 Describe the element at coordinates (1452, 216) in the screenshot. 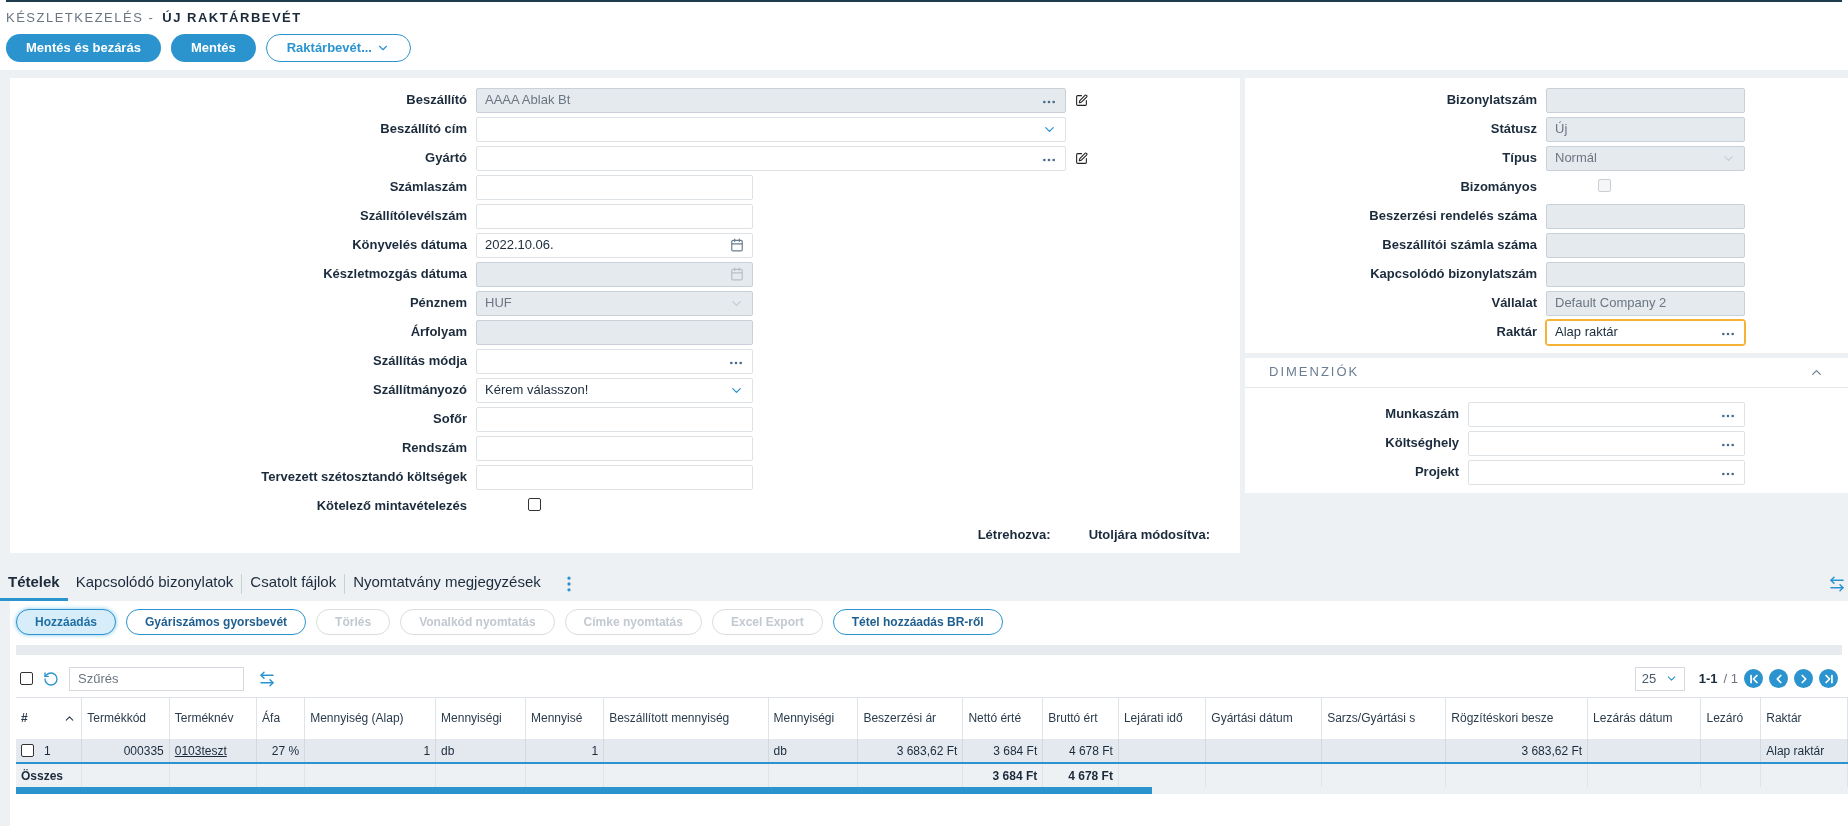

I see `field-label: Beszerzési rendelés száma` at that location.